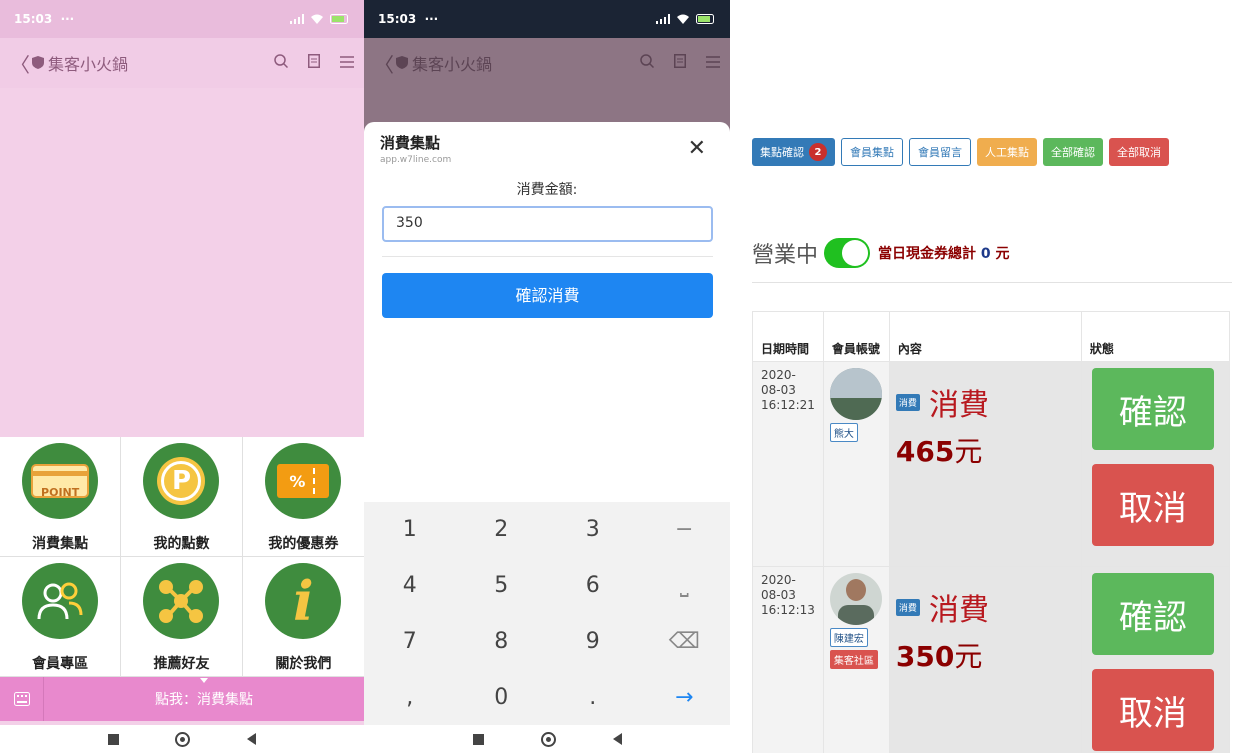  What do you see at coordinates (788, 659) in the screenshot?
I see `row-datetime: 2020- 08-03 16:12:13` at bounding box center [788, 659].